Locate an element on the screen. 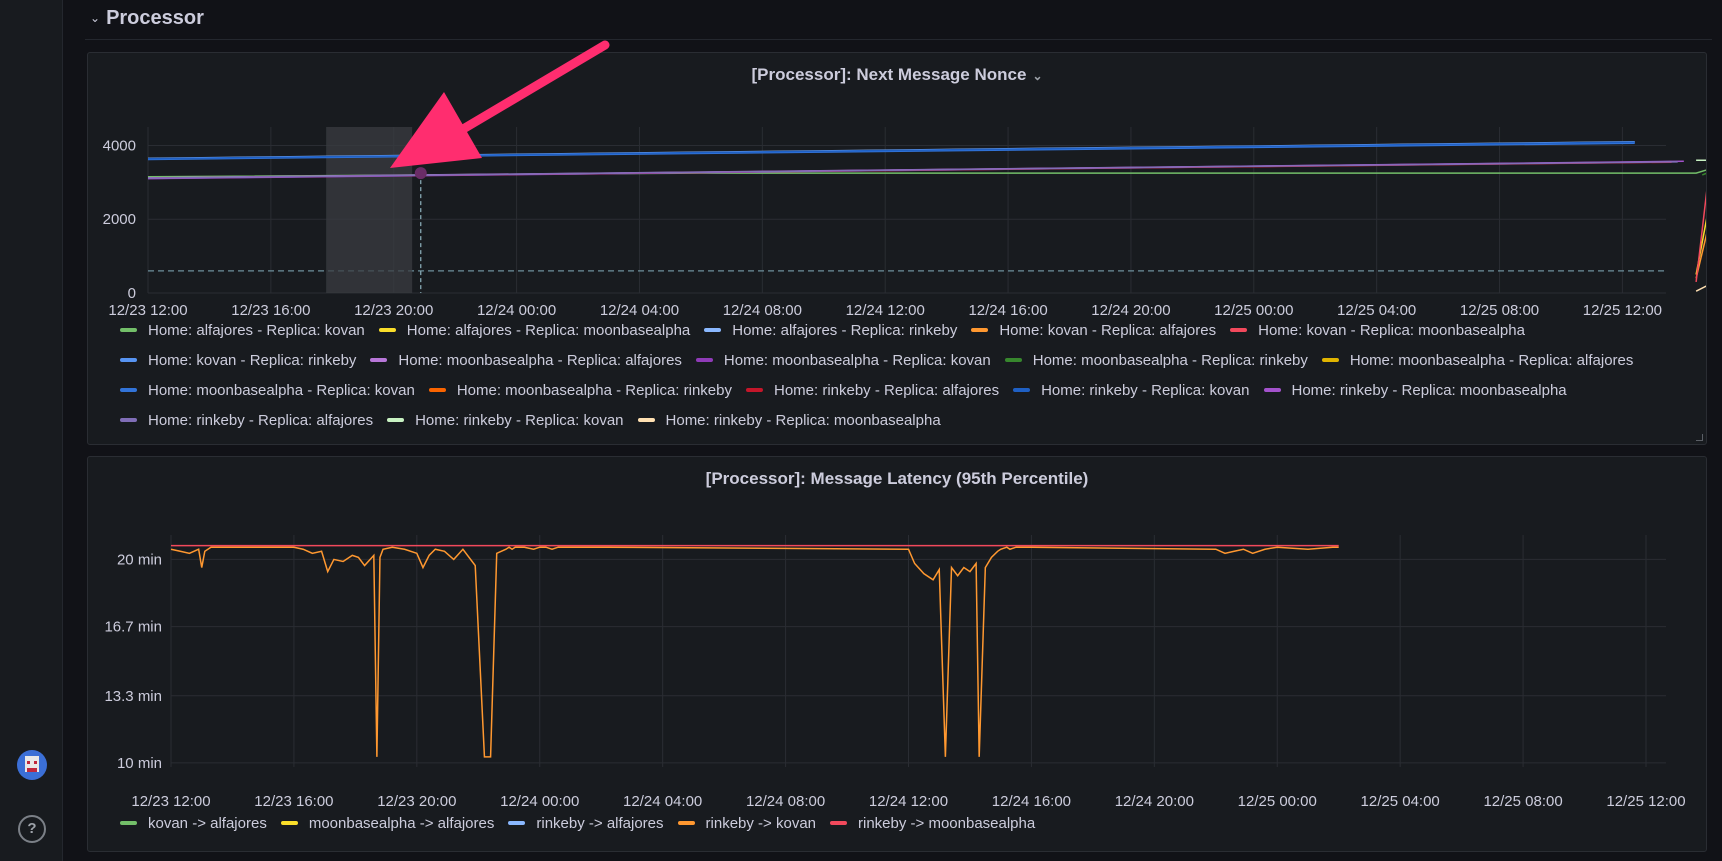  legend-item: moonbasealpha -> alfajores is located at coordinates (387, 823).